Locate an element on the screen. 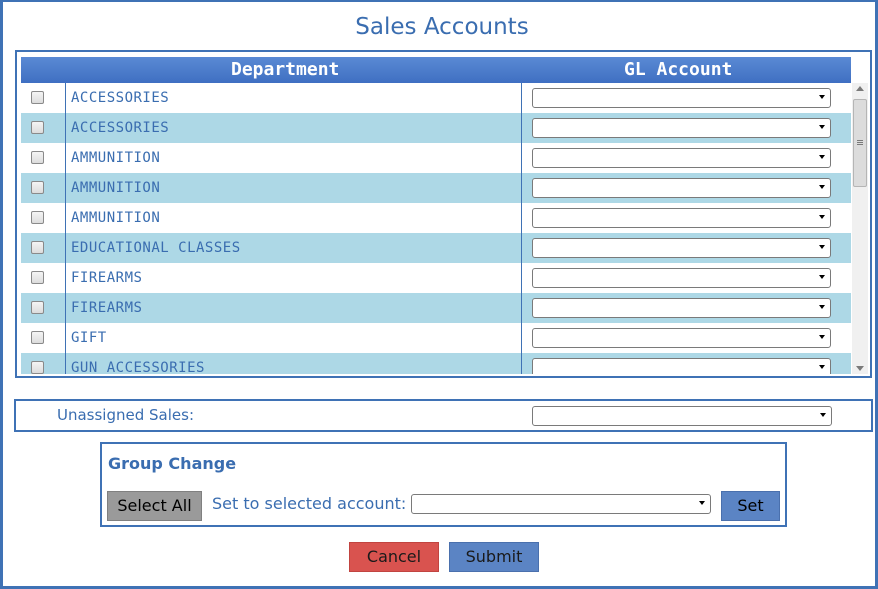 This screenshot has width=878, height=589. column-header-gl-account: GL Account is located at coordinates (678, 69).